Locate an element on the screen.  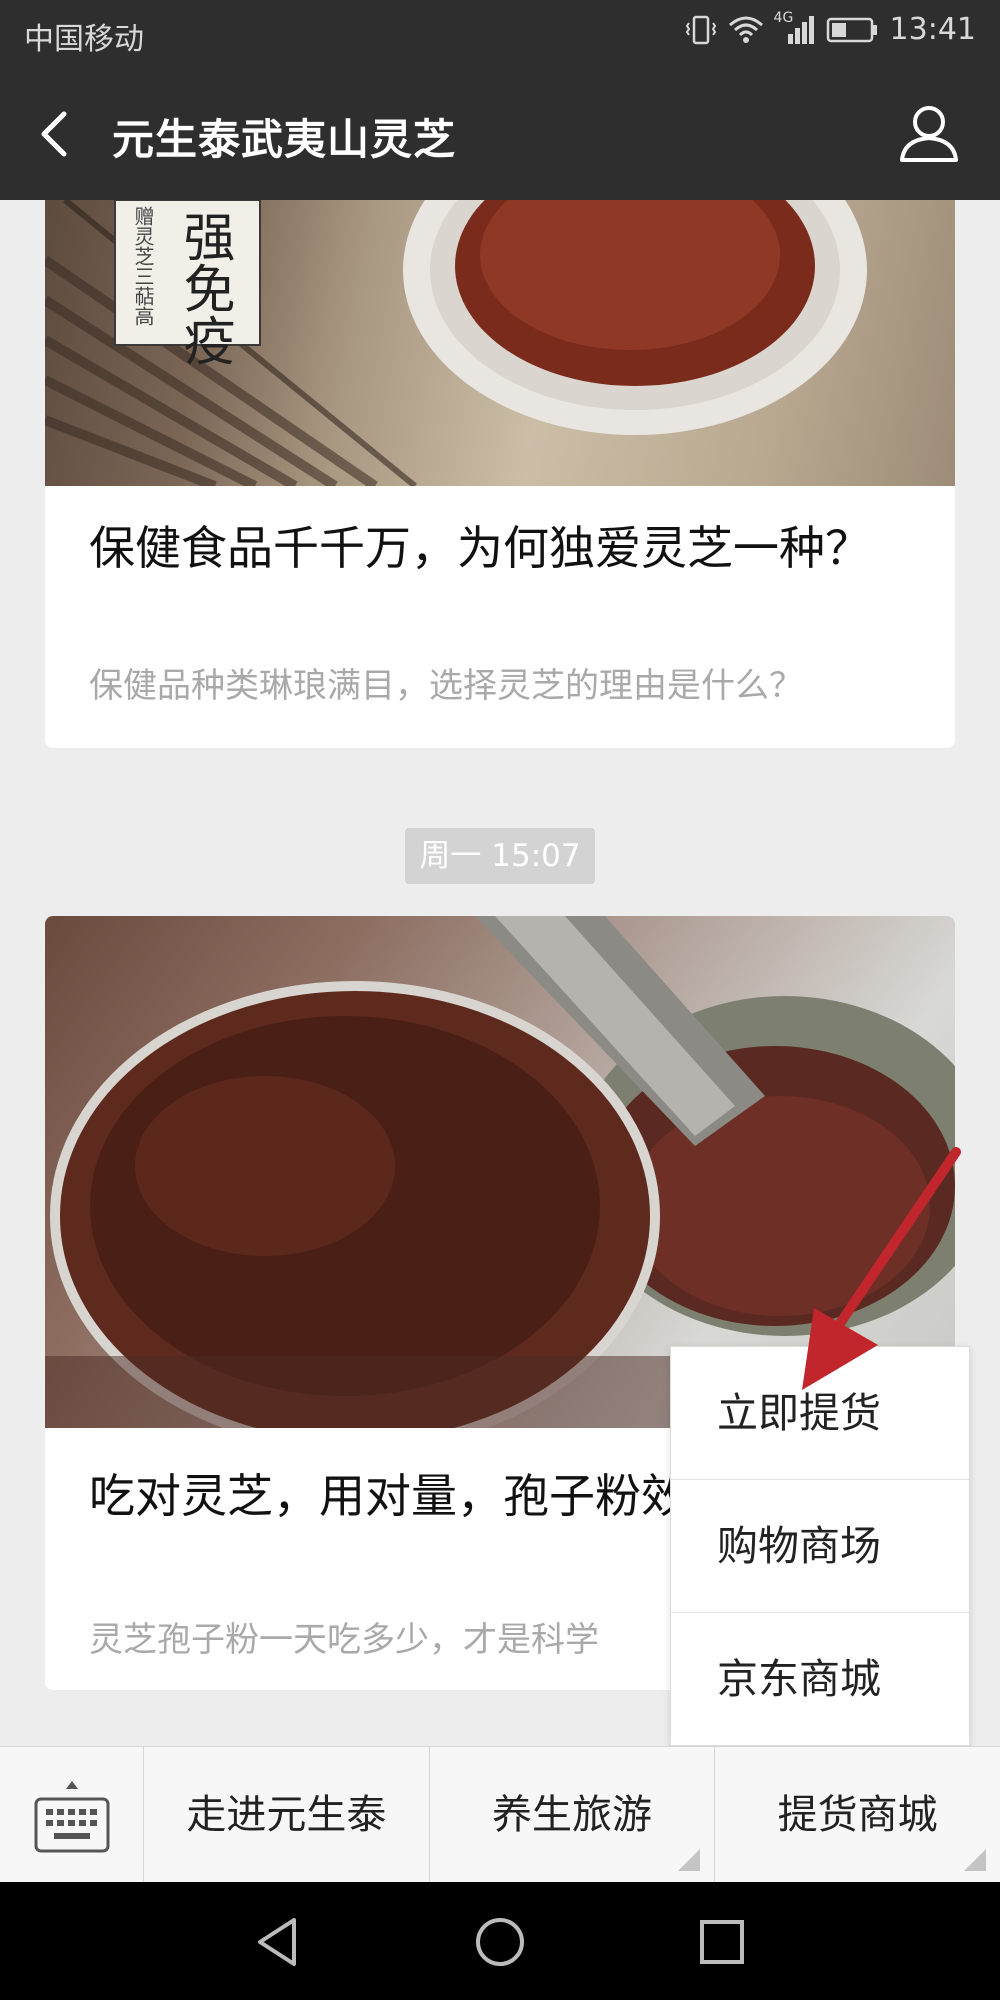
signal-icon: 4G is located at coordinates (795, 28).